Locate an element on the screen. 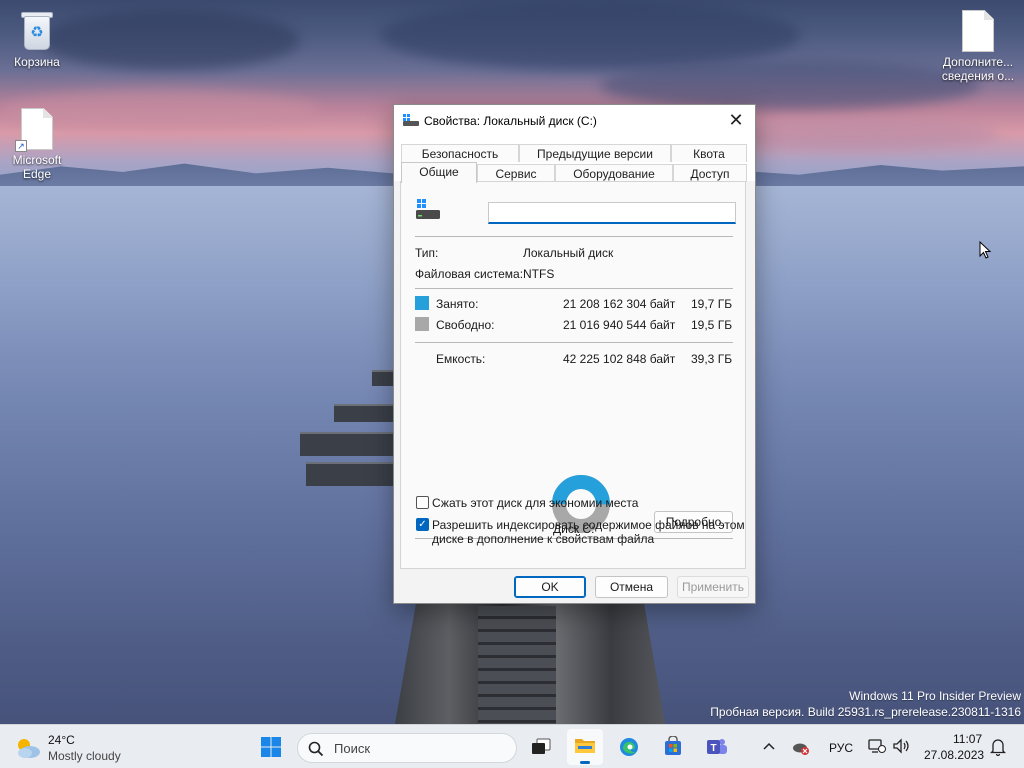 This screenshot has width=1024, height=768. tab-general: Общие is located at coordinates (439, 172).